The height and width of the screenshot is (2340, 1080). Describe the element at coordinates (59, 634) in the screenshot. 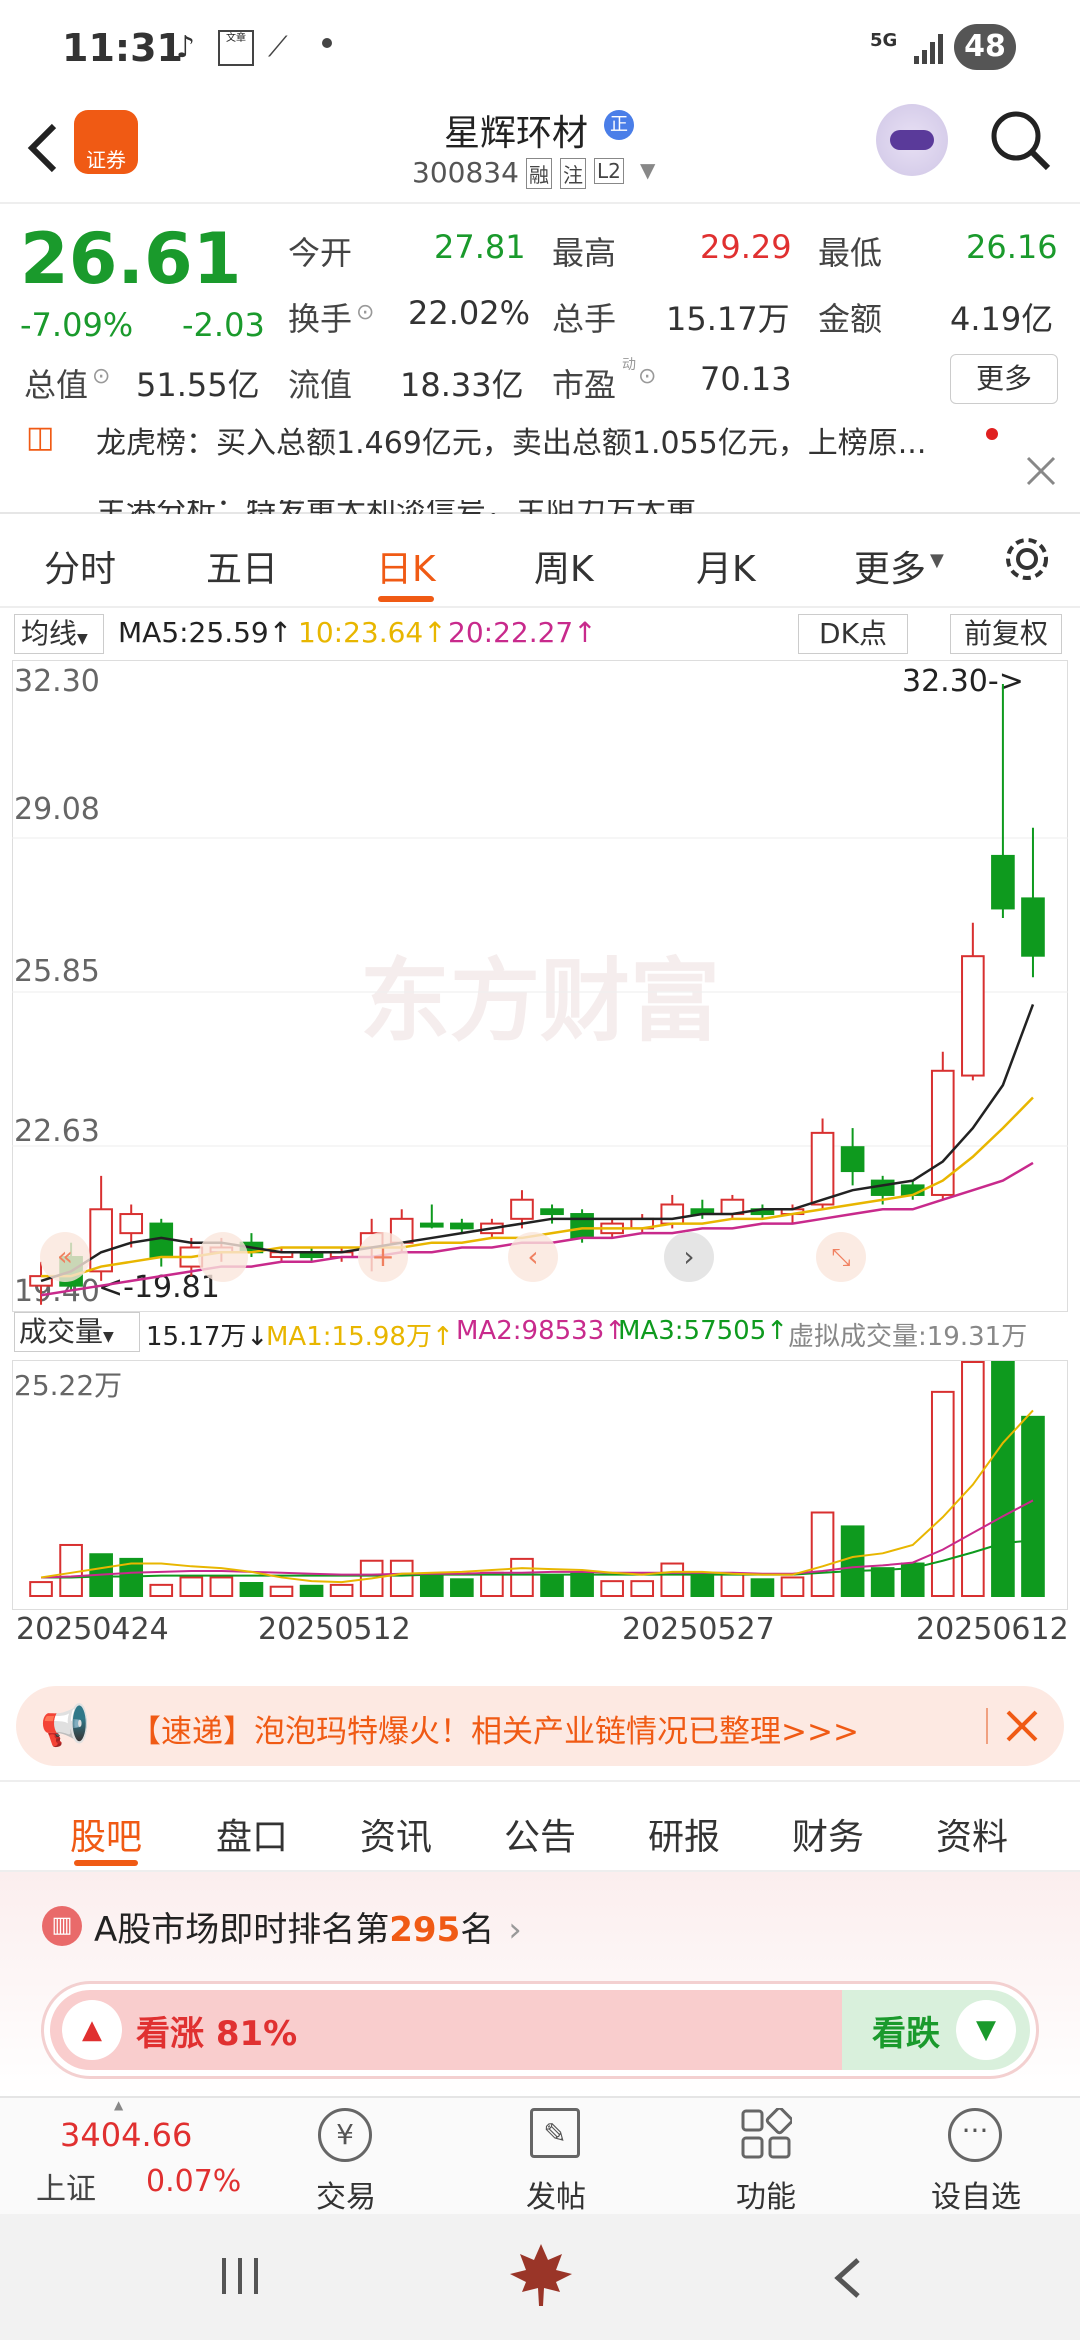

I see `ma-select: 均线▼` at that location.